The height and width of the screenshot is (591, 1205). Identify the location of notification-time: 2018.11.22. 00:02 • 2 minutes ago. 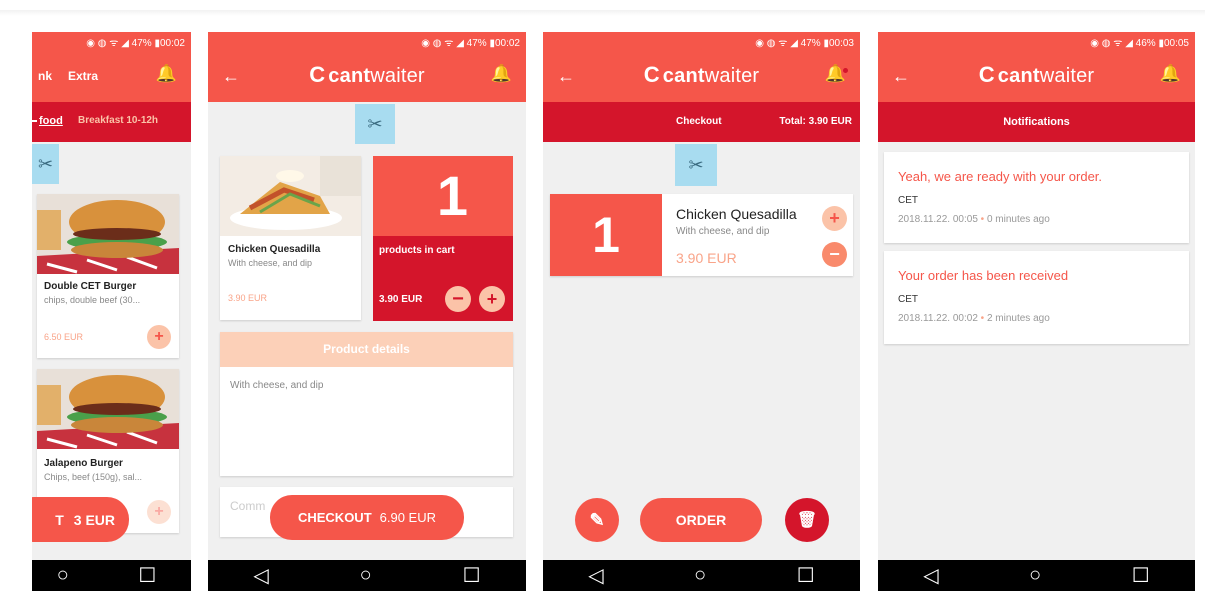
(974, 318).